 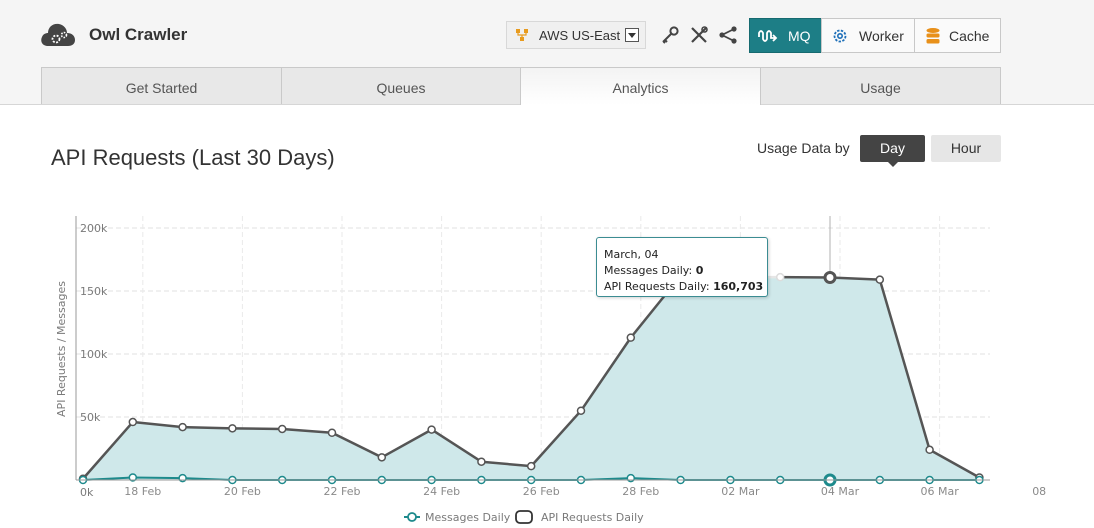 I want to click on tooltip-api-label: API Requests Daily:, so click(x=657, y=286).